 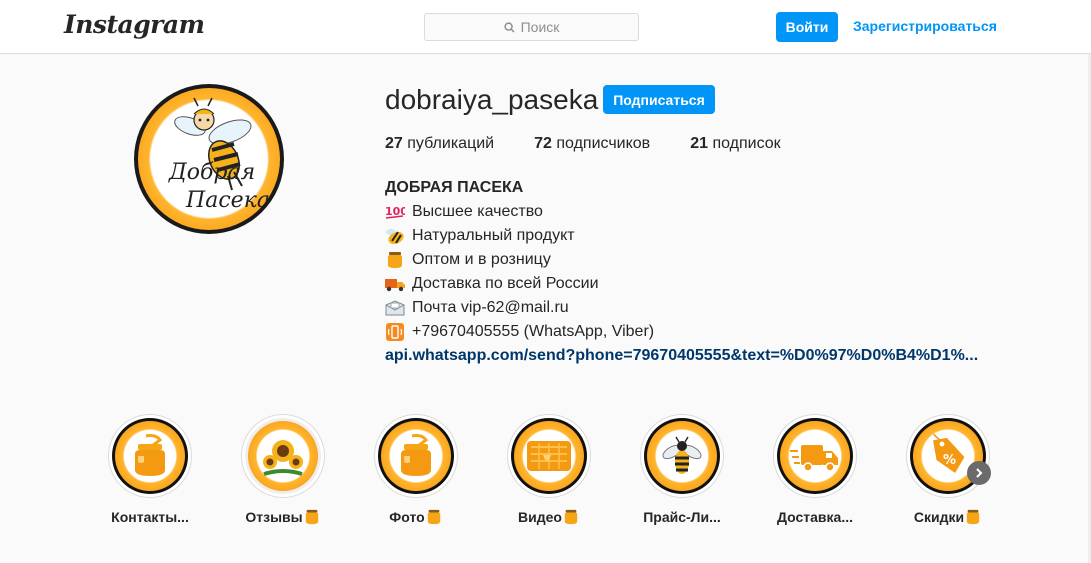 I want to click on search-icon, so click(x=509, y=27).